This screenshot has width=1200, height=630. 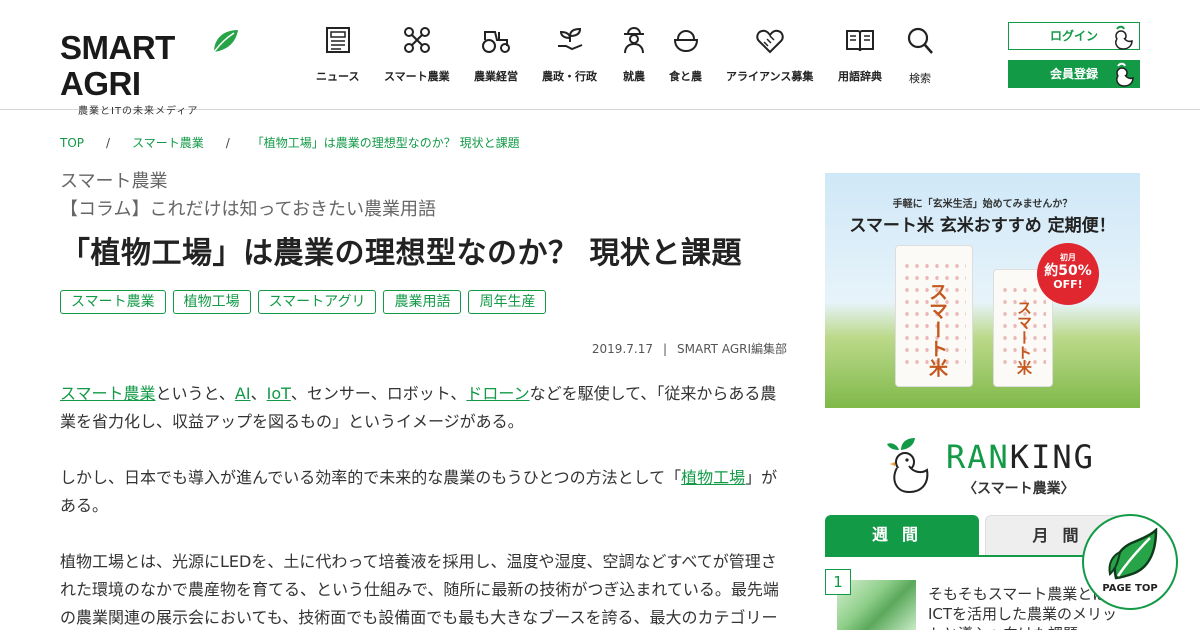 What do you see at coordinates (243, 393) in the screenshot?
I see `link-ai: AI` at bounding box center [243, 393].